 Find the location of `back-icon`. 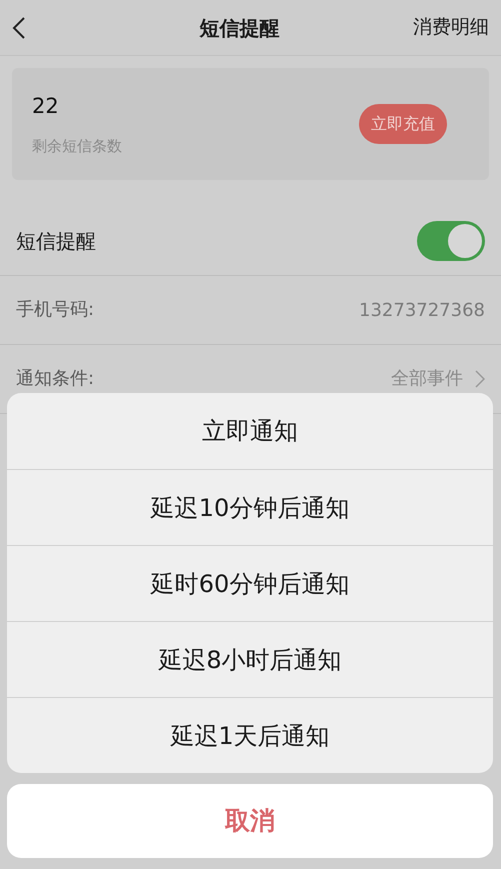

back-icon is located at coordinates (19, 28).